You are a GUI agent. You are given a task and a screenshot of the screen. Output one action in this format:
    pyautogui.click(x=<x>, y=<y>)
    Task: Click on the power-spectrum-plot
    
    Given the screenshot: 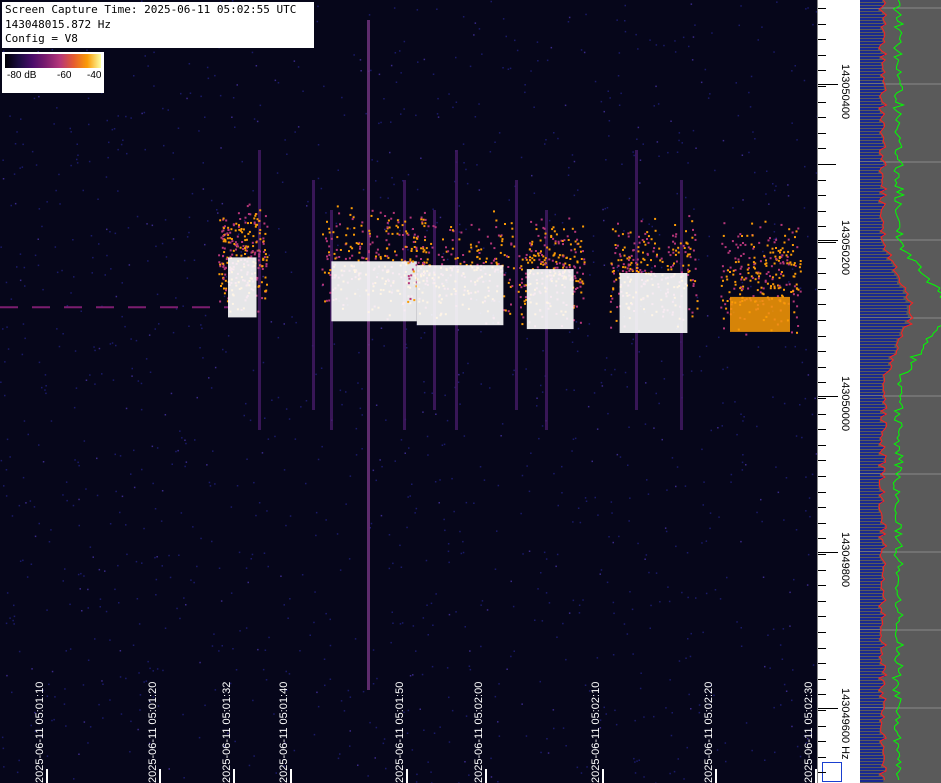 What is the action you would take?
    pyautogui.click(x=900, y=391)
    